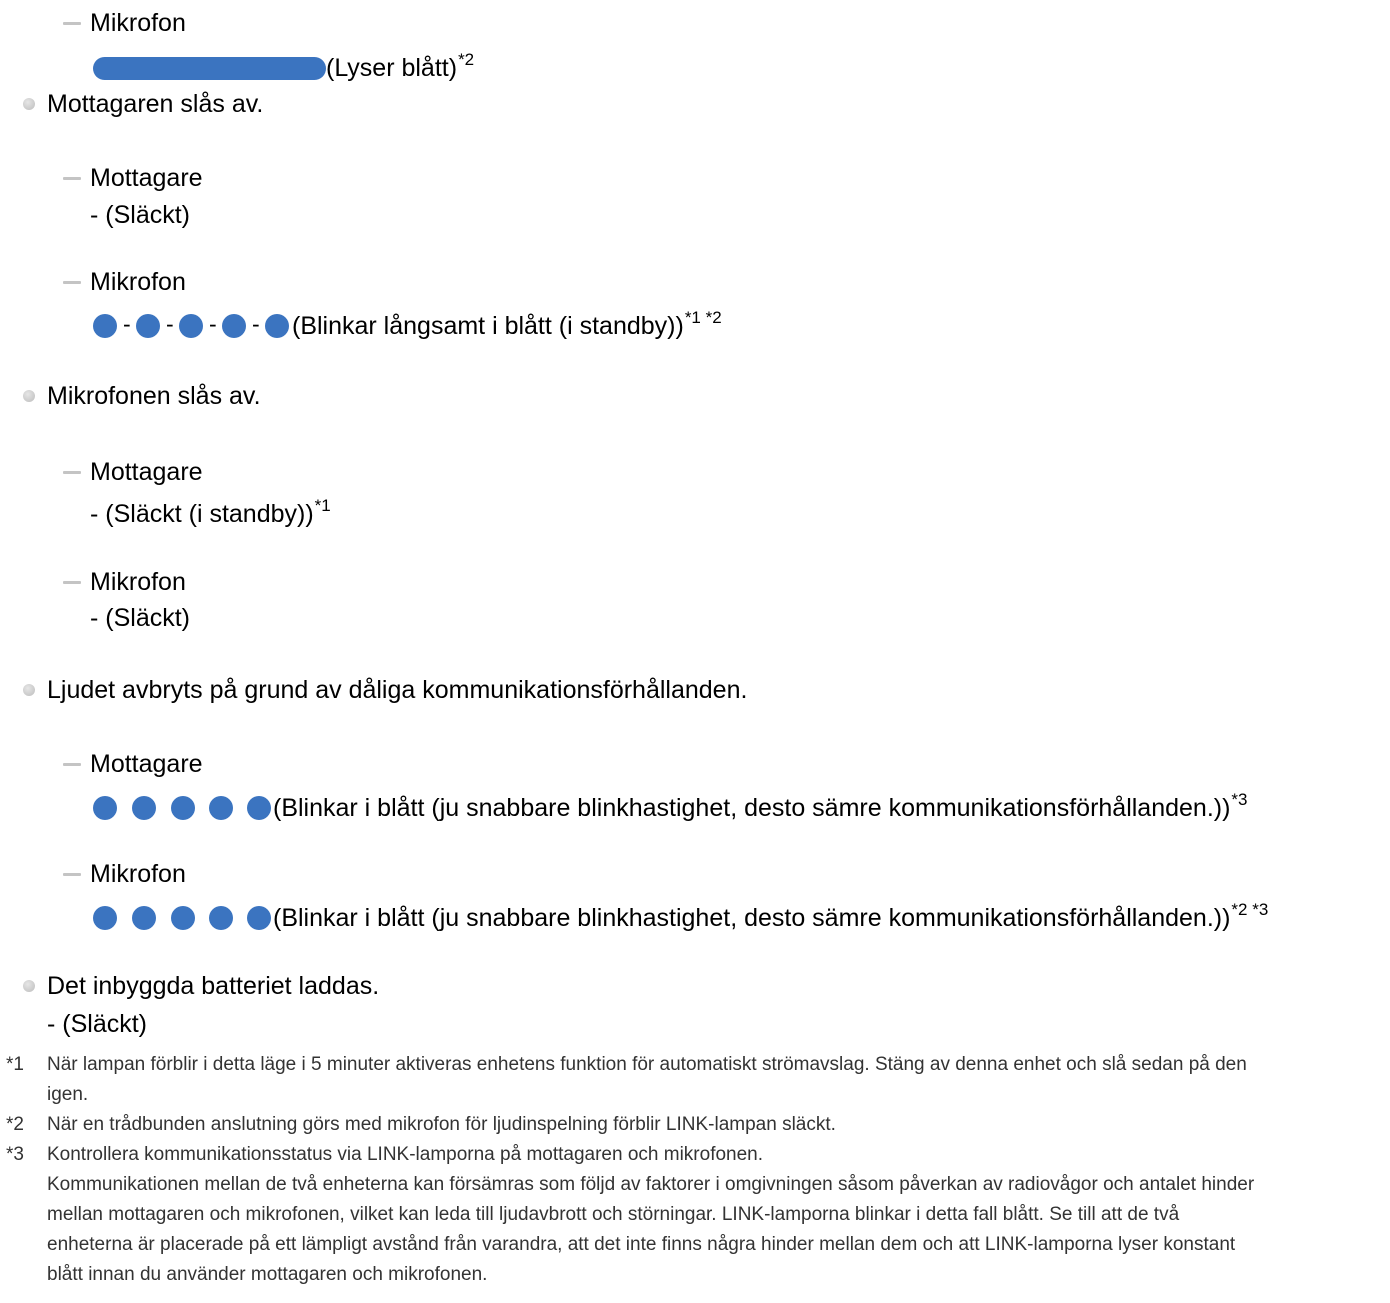 Image resolution: width=1390 pixels, height=1303 pixels. I want to click on section-heading: Mikrofonen slås av., so click(154, 396).